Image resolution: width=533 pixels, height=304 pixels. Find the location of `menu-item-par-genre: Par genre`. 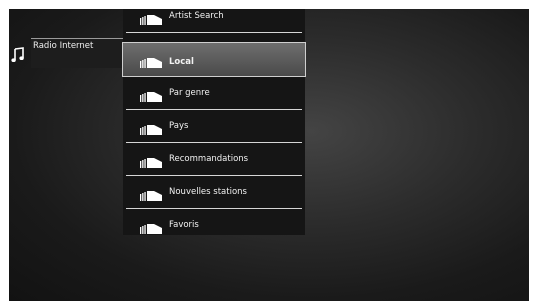

menu-item-par-genre: Par genre is located at coordinates (214, 93).